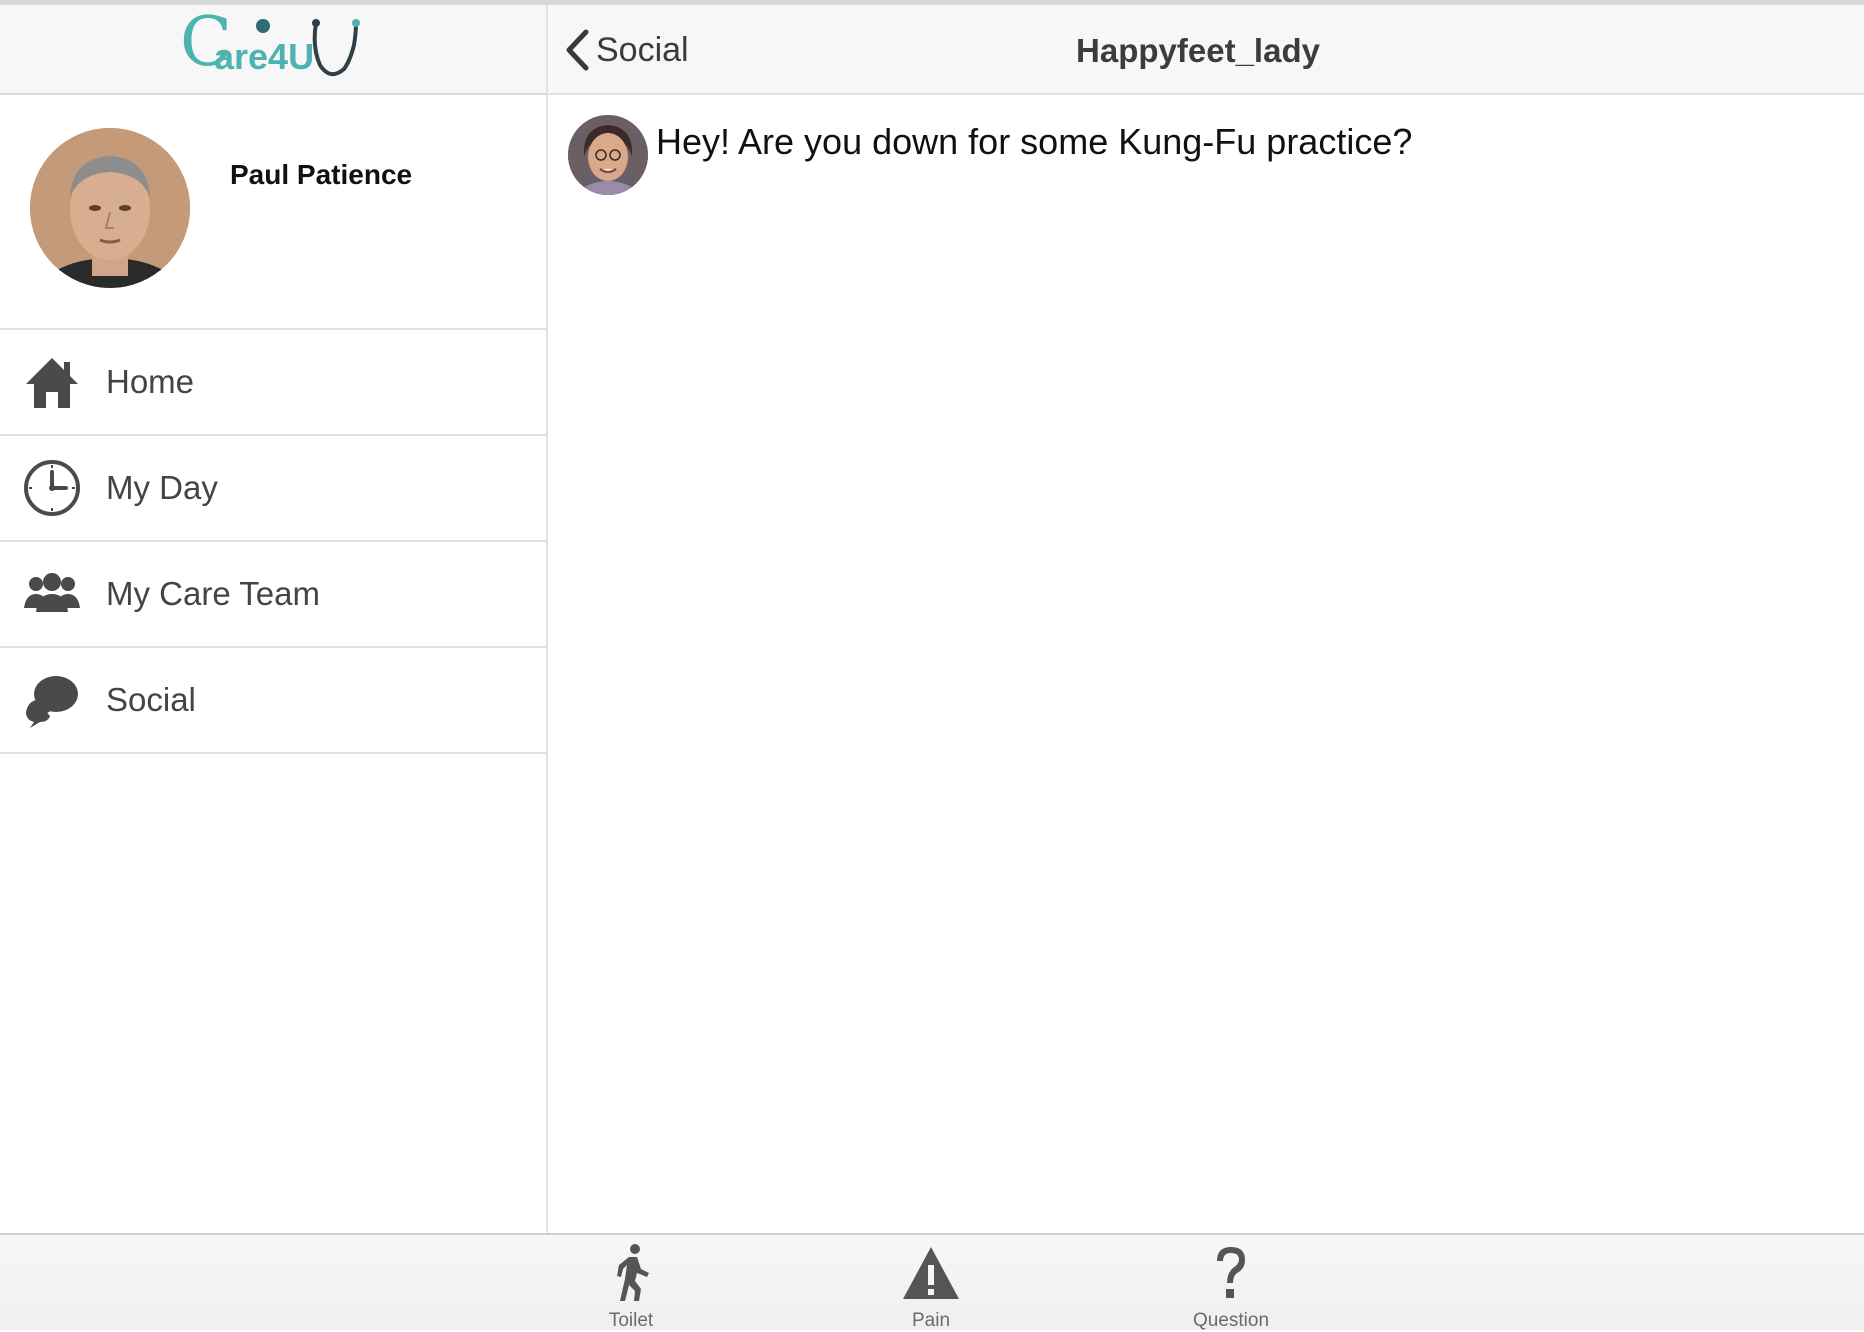 The width and height of the screenshot is (1864, 1332). What do you see at coordinates (162, 487) in the screenshot?
I see `sidebar-item-label: My Day` at bounding box center [162, 487].